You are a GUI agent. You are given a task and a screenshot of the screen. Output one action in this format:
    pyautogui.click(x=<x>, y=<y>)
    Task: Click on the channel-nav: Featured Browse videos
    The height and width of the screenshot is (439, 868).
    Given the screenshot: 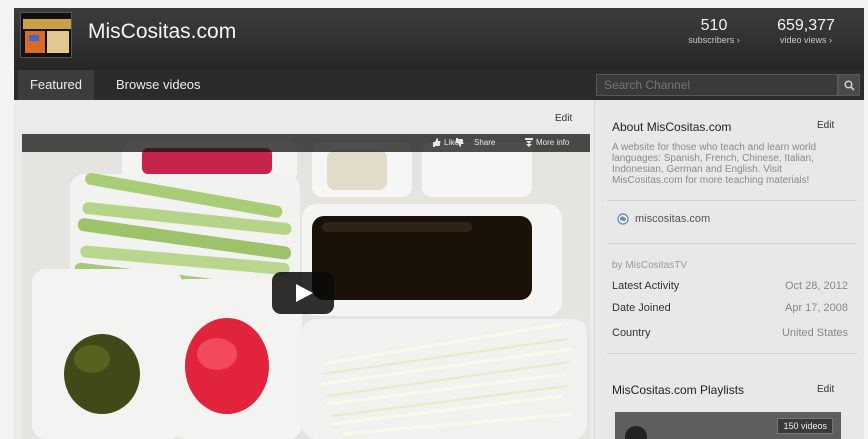 What is the action you would take?
    pyautogui.click(x=439, y=85)
    